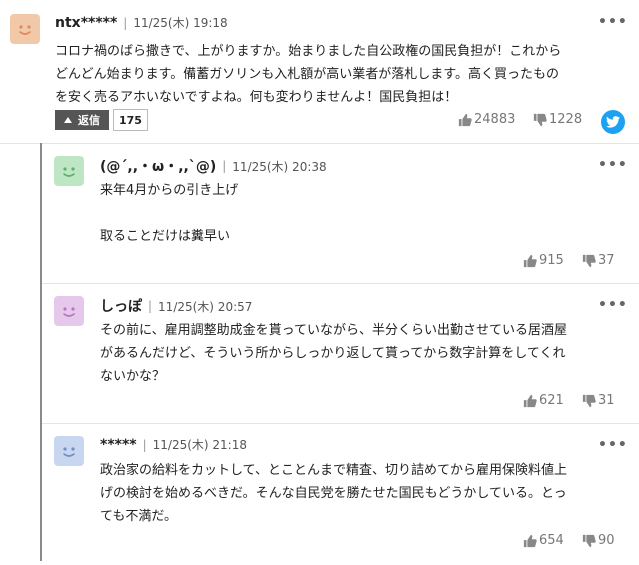  Describe the element at coordinates (256, 97) in the screenshot. I see `comment-line: を安く売るアホいないですよね。何も変わりませんよ！国民負担は！` at that location.